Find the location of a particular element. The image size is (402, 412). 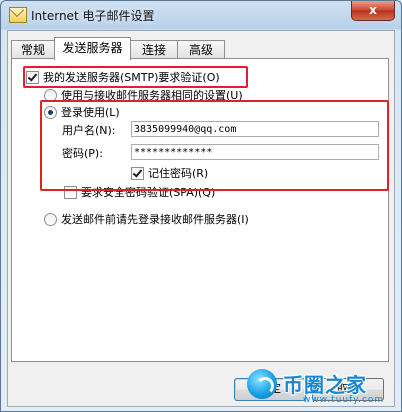

password-label: 密码(P): is located at coordinates (82, 153).